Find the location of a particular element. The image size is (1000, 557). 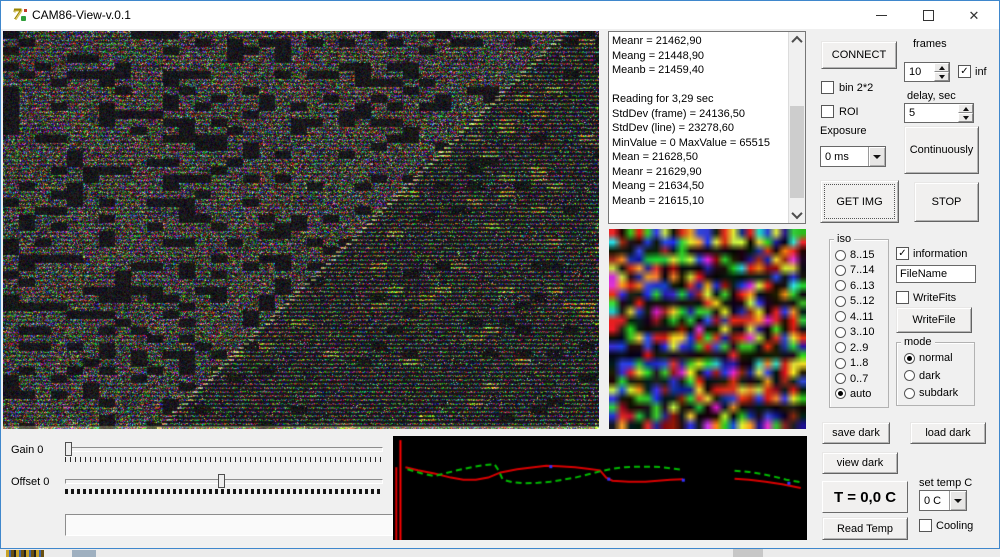

delay-up-button is located at coordinates (965, 108).